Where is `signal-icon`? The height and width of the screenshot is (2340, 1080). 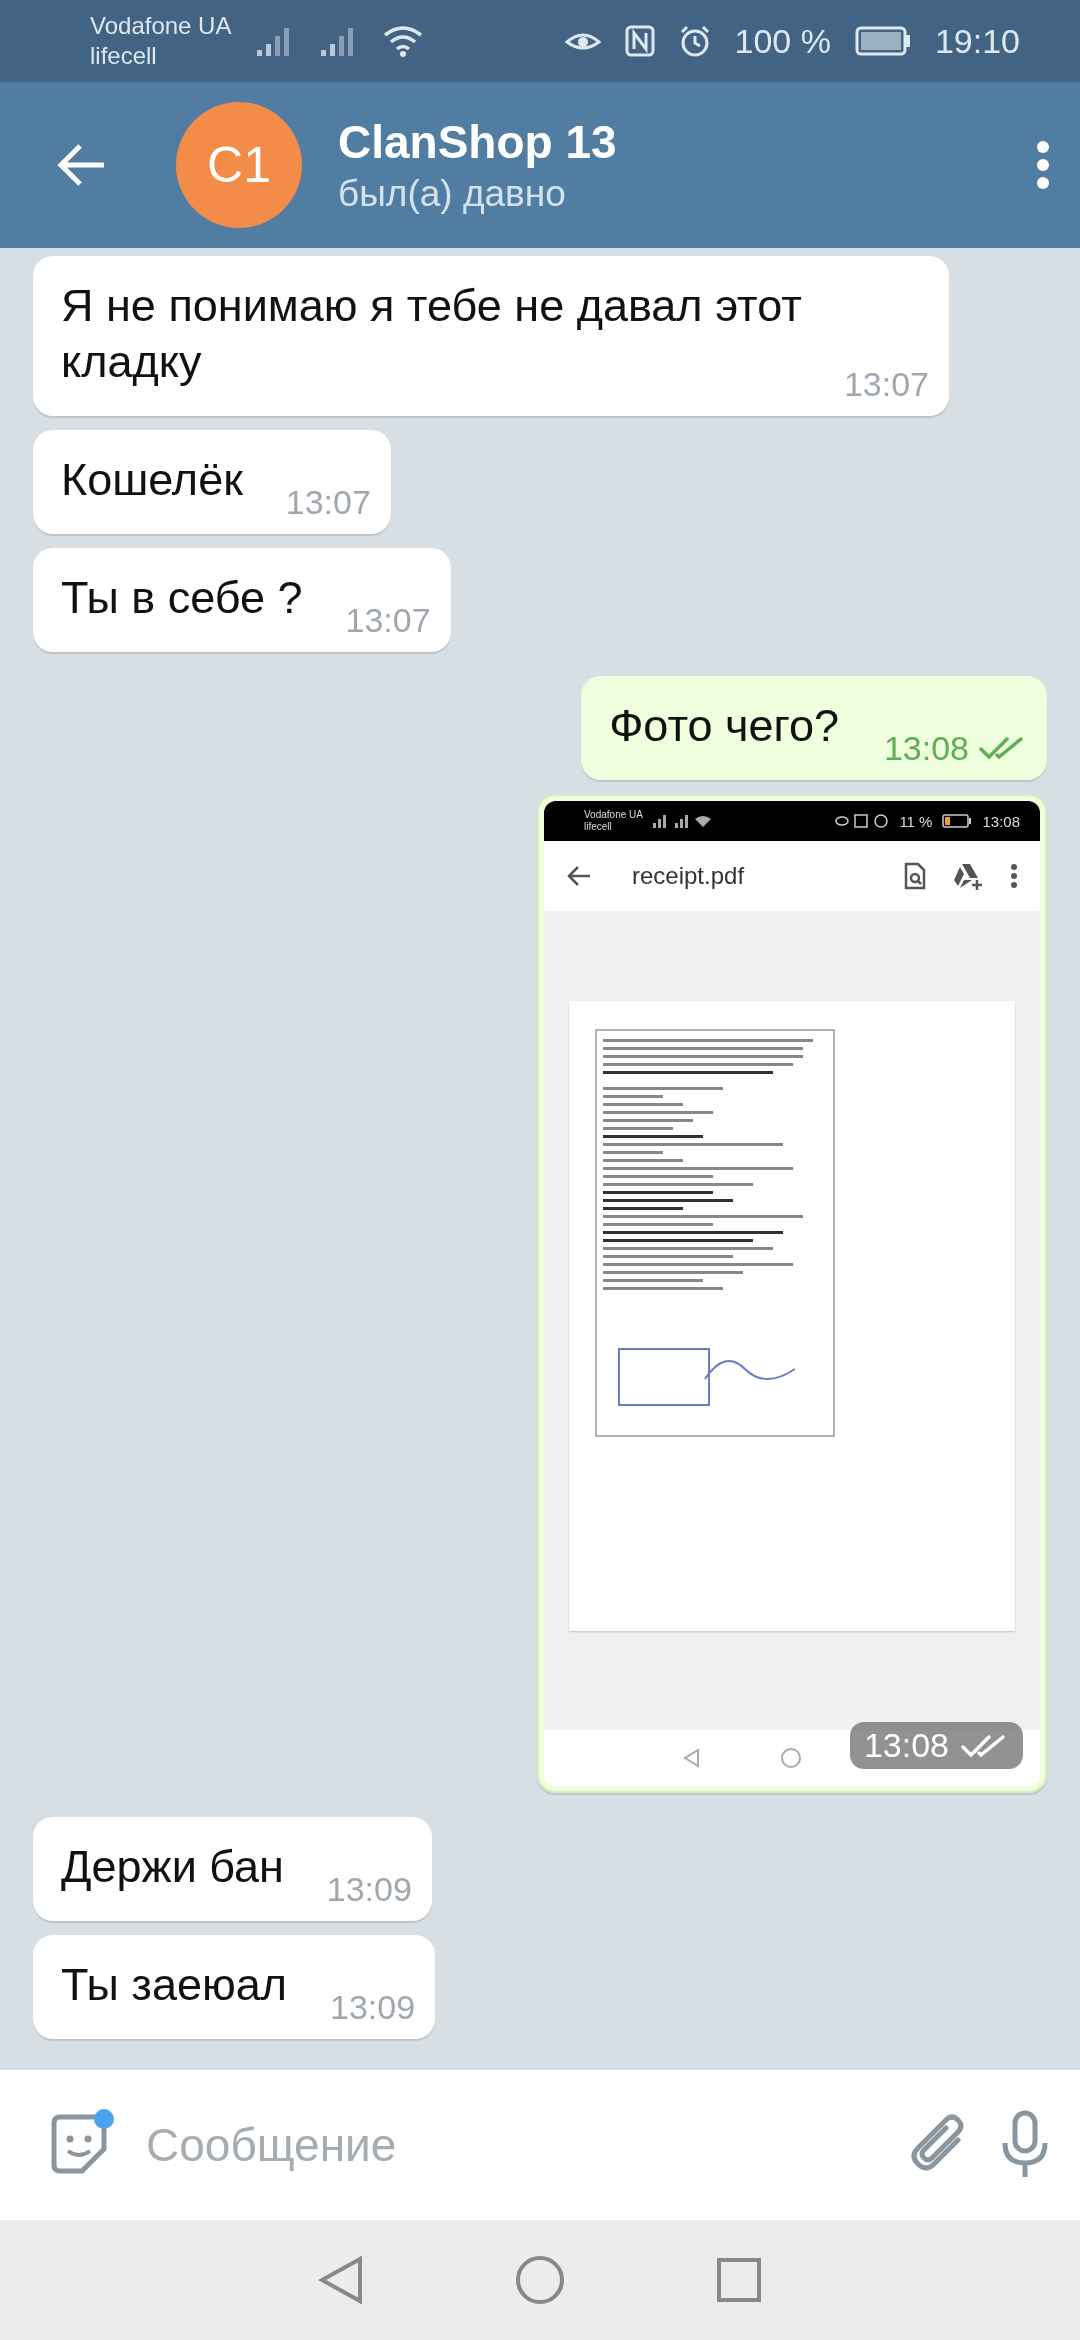 signal-icon is located at coordinates (682, 821).